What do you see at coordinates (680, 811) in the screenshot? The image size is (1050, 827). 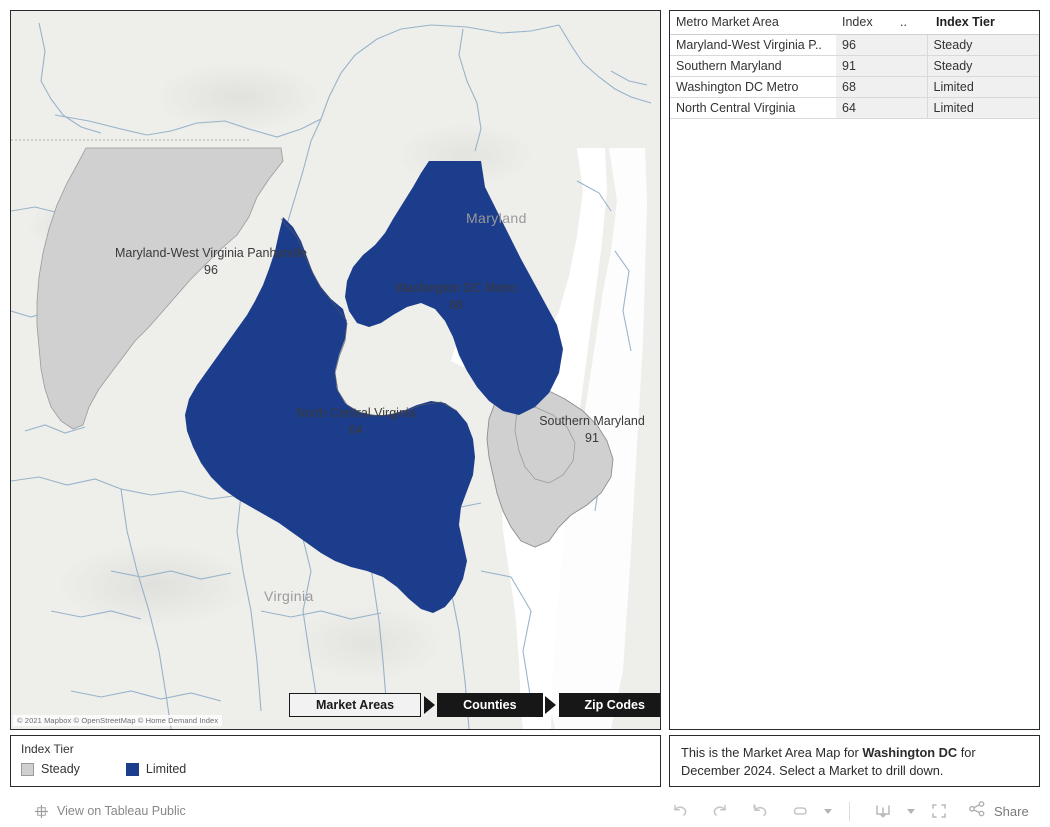 I see `undo-icon` at bounding box center [680, 811].